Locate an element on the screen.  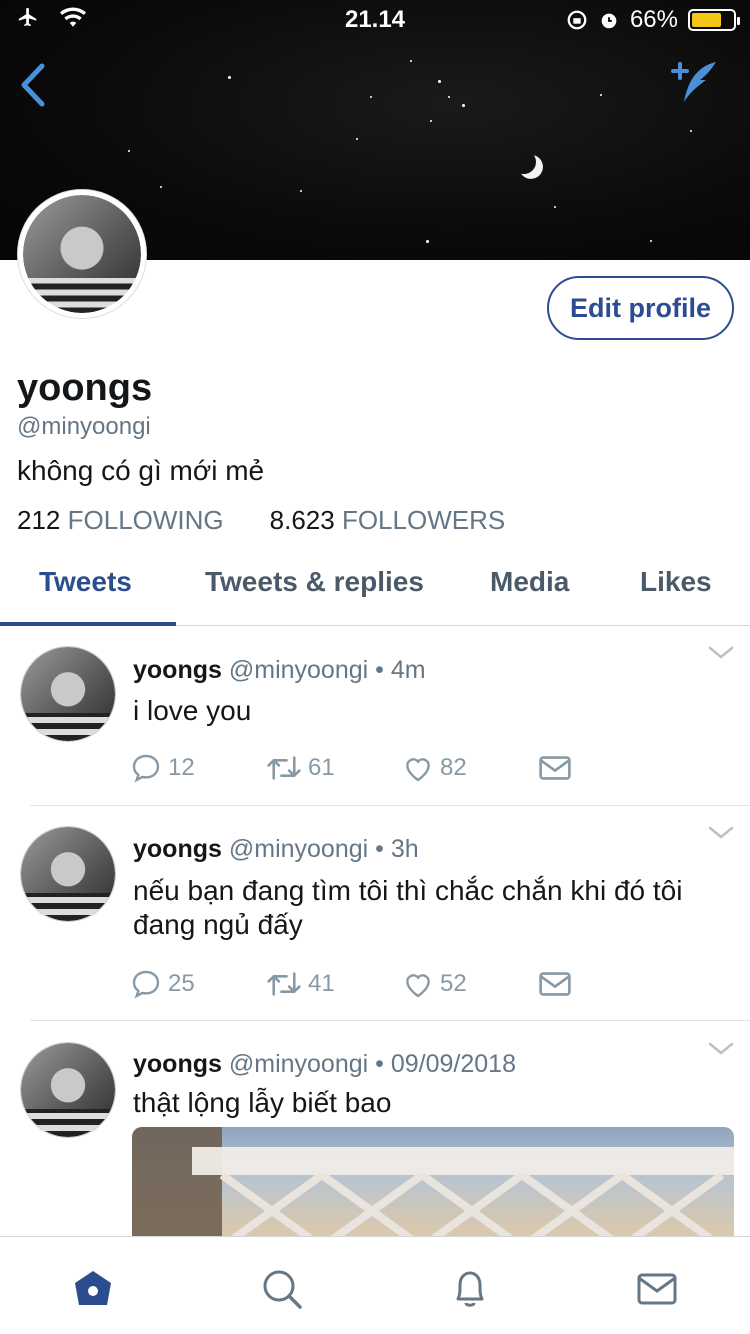
profile-handle: @minyoongi is located at coordinates (84, 426).